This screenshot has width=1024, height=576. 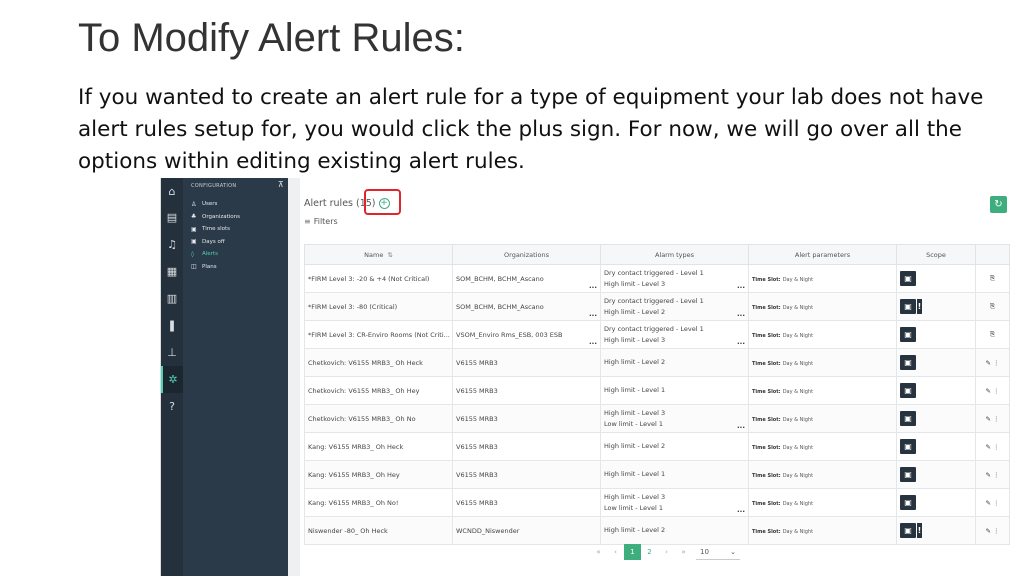 I want to click on page-2-button: 2, so click(x=649, y=552).